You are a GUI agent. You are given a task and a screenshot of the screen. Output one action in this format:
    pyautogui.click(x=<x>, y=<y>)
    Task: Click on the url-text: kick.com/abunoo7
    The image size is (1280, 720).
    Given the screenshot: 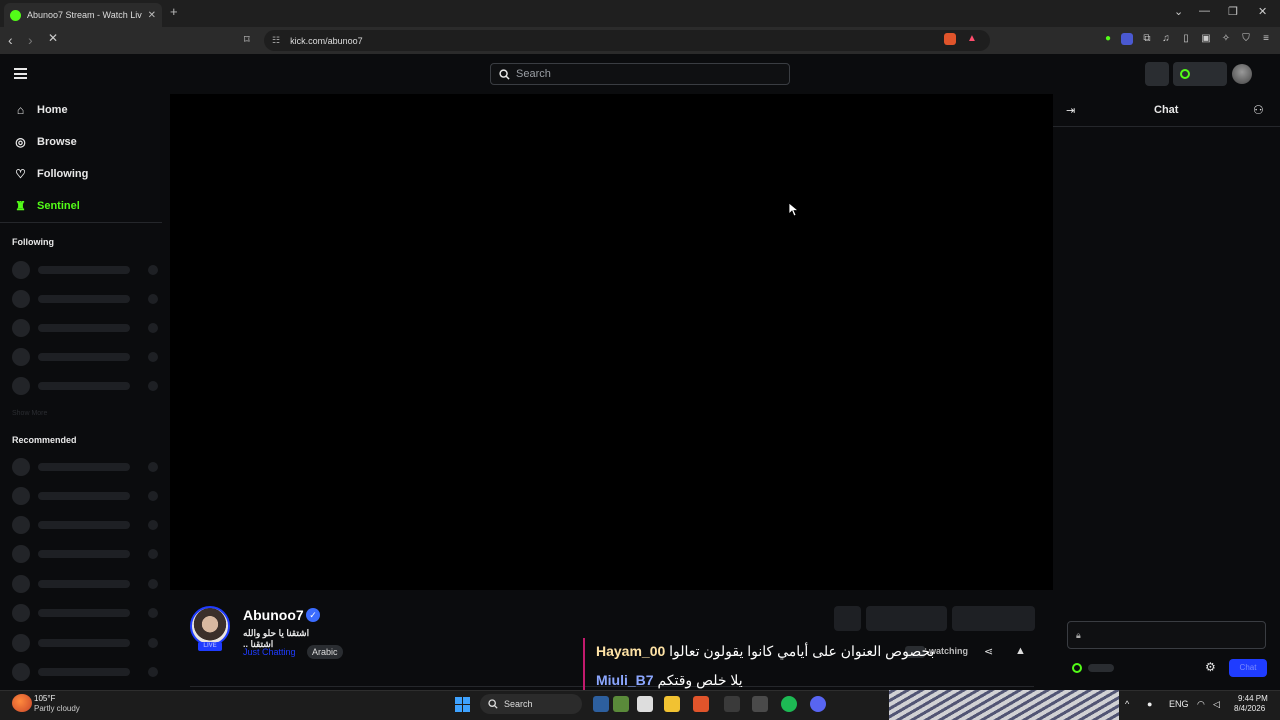 What is the action you would take?
    pyautogui.click(x=326, y=40)
    